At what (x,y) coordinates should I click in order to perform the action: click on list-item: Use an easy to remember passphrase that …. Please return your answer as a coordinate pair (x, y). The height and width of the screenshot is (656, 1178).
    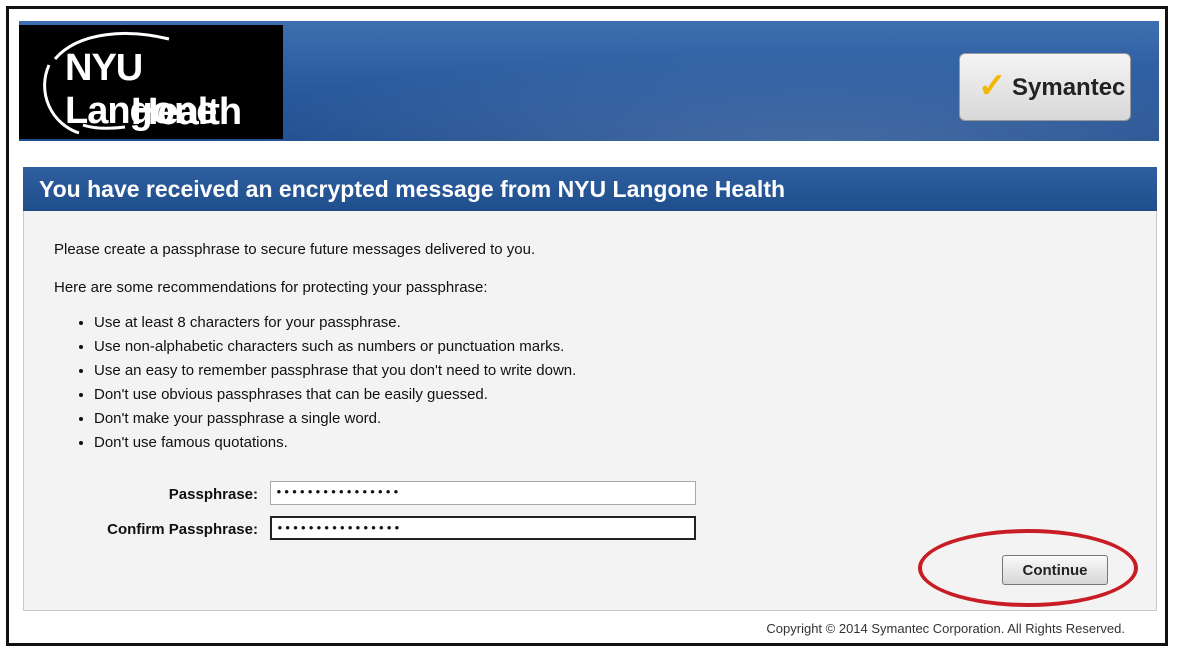
    Looking at the image, I should click on (335, 371).